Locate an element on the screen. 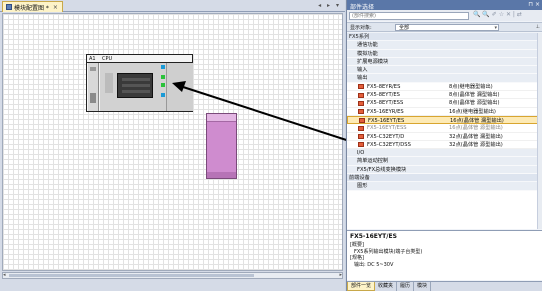 The width and height of the screenshot is (542, 291). display-target-select: 全部 ▾ is located at coordinates (447, 27).